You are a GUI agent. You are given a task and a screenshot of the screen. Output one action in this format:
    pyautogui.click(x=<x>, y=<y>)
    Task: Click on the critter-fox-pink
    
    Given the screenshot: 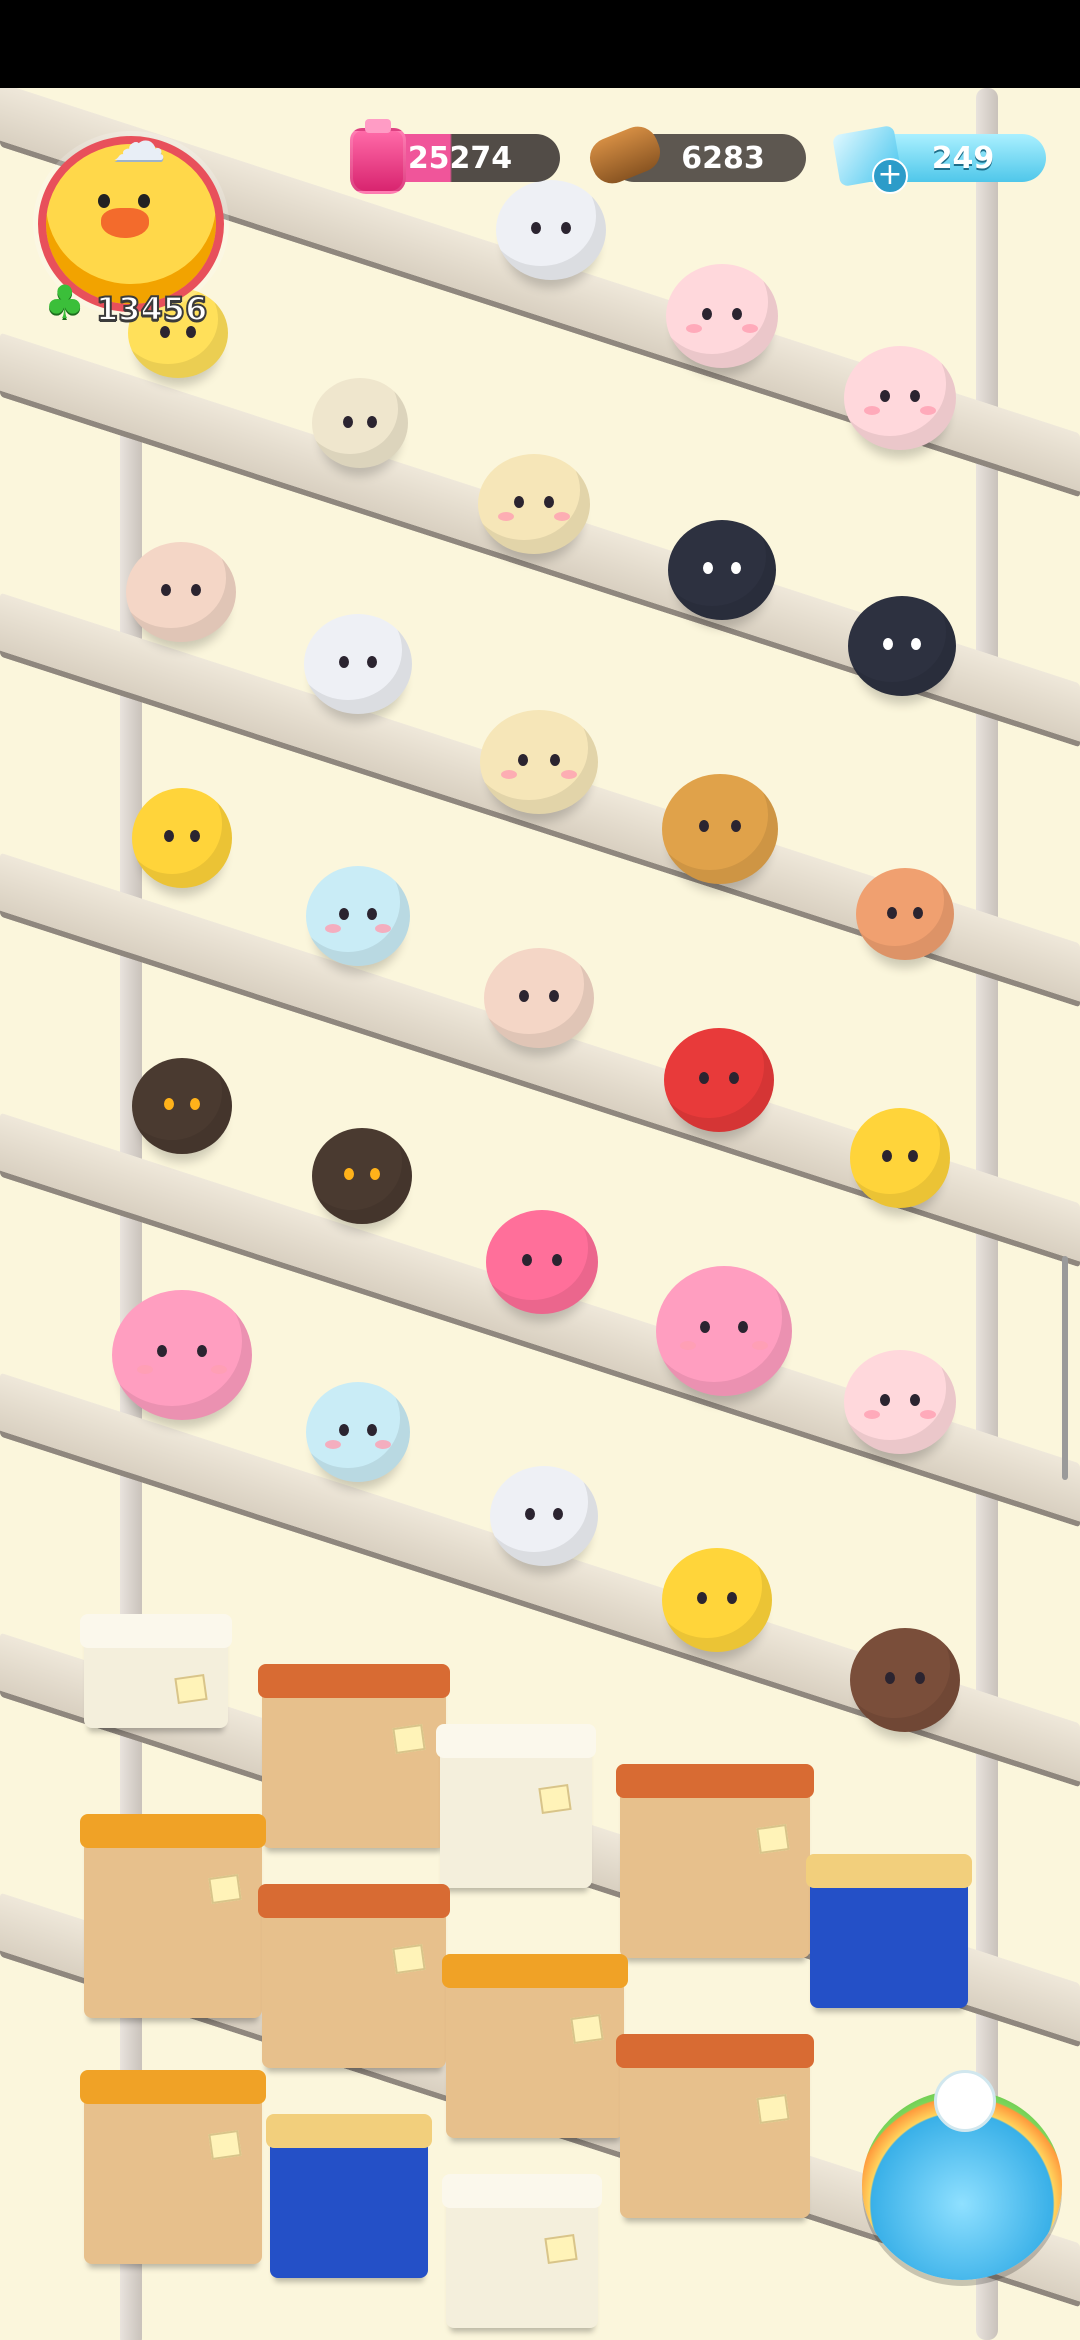 What is the action you would take?
    pyautogui.click(x=542, y=1262)
    